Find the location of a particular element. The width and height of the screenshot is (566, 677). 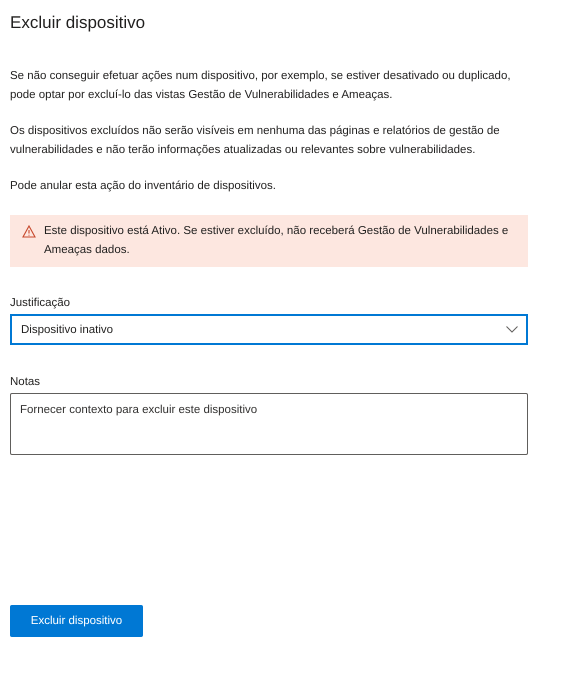

field-label: Justificação is located at coordinates (41, 303).